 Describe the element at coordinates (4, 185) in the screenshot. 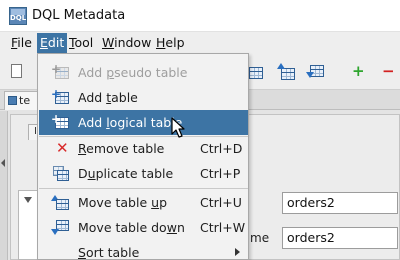

I see `side-panel-collapser` at that location.